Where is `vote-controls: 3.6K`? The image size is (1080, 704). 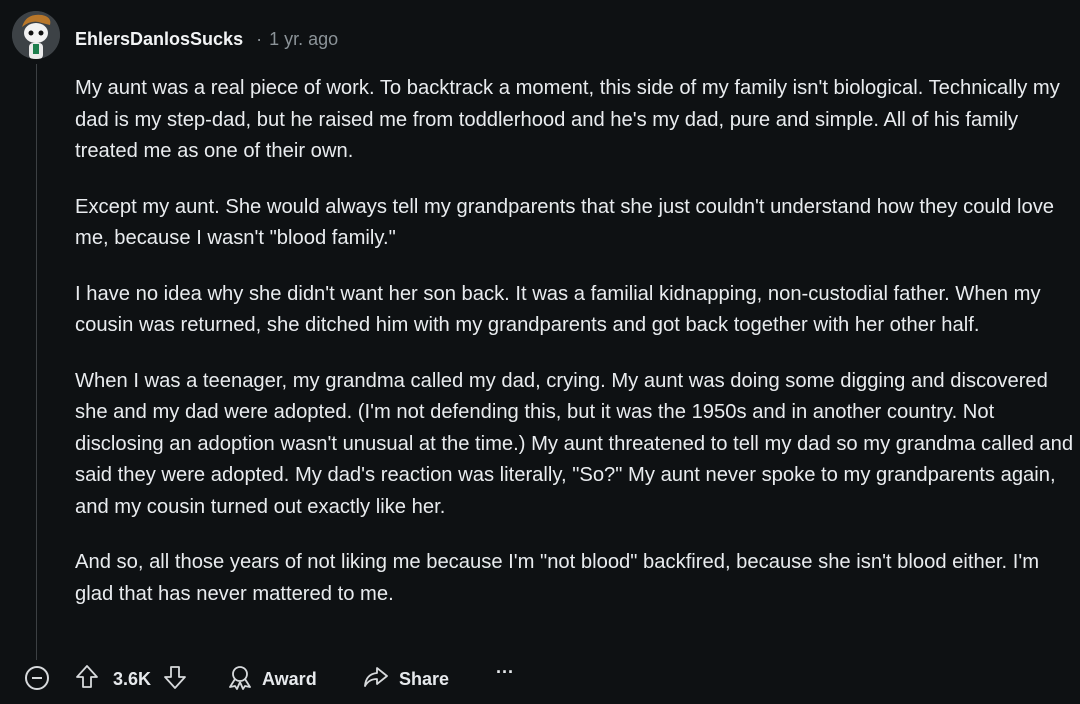 vote-controls: 3.6K is located at coordinates (131, 679).